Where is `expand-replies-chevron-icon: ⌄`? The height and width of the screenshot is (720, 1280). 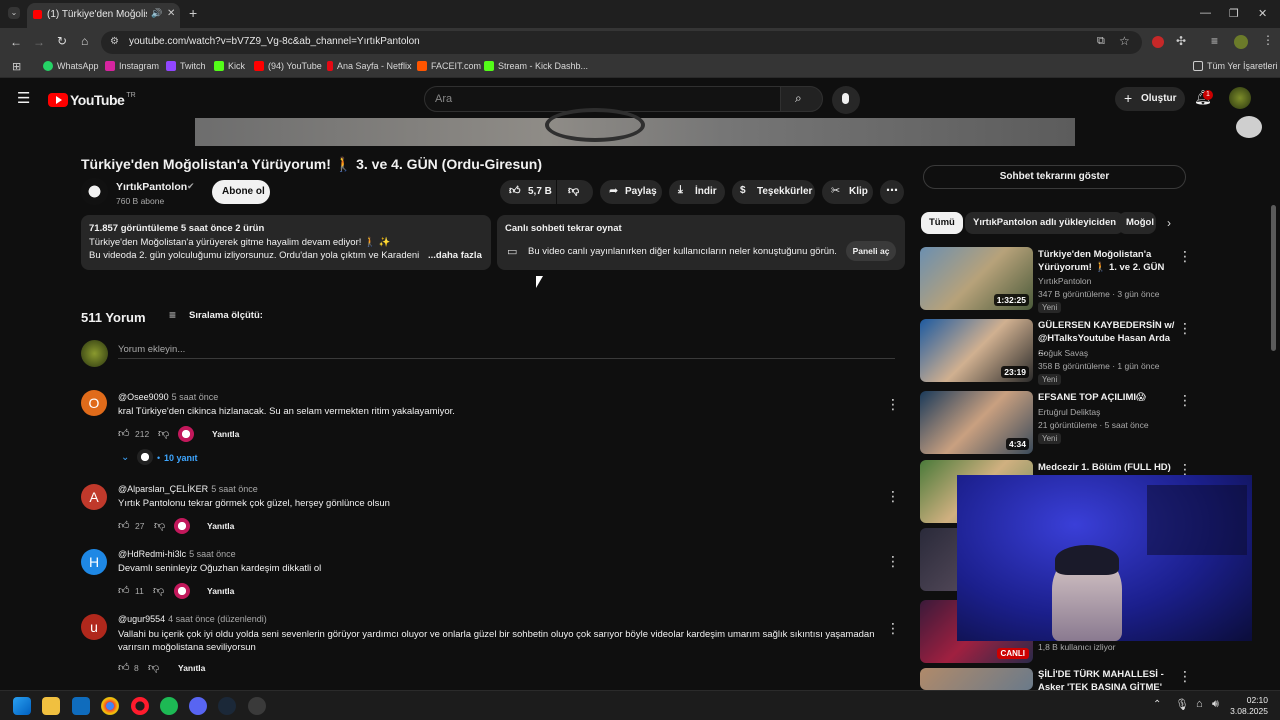 expand-replies-chevron-icon: ⌄ is located at coordinates (125, 457).